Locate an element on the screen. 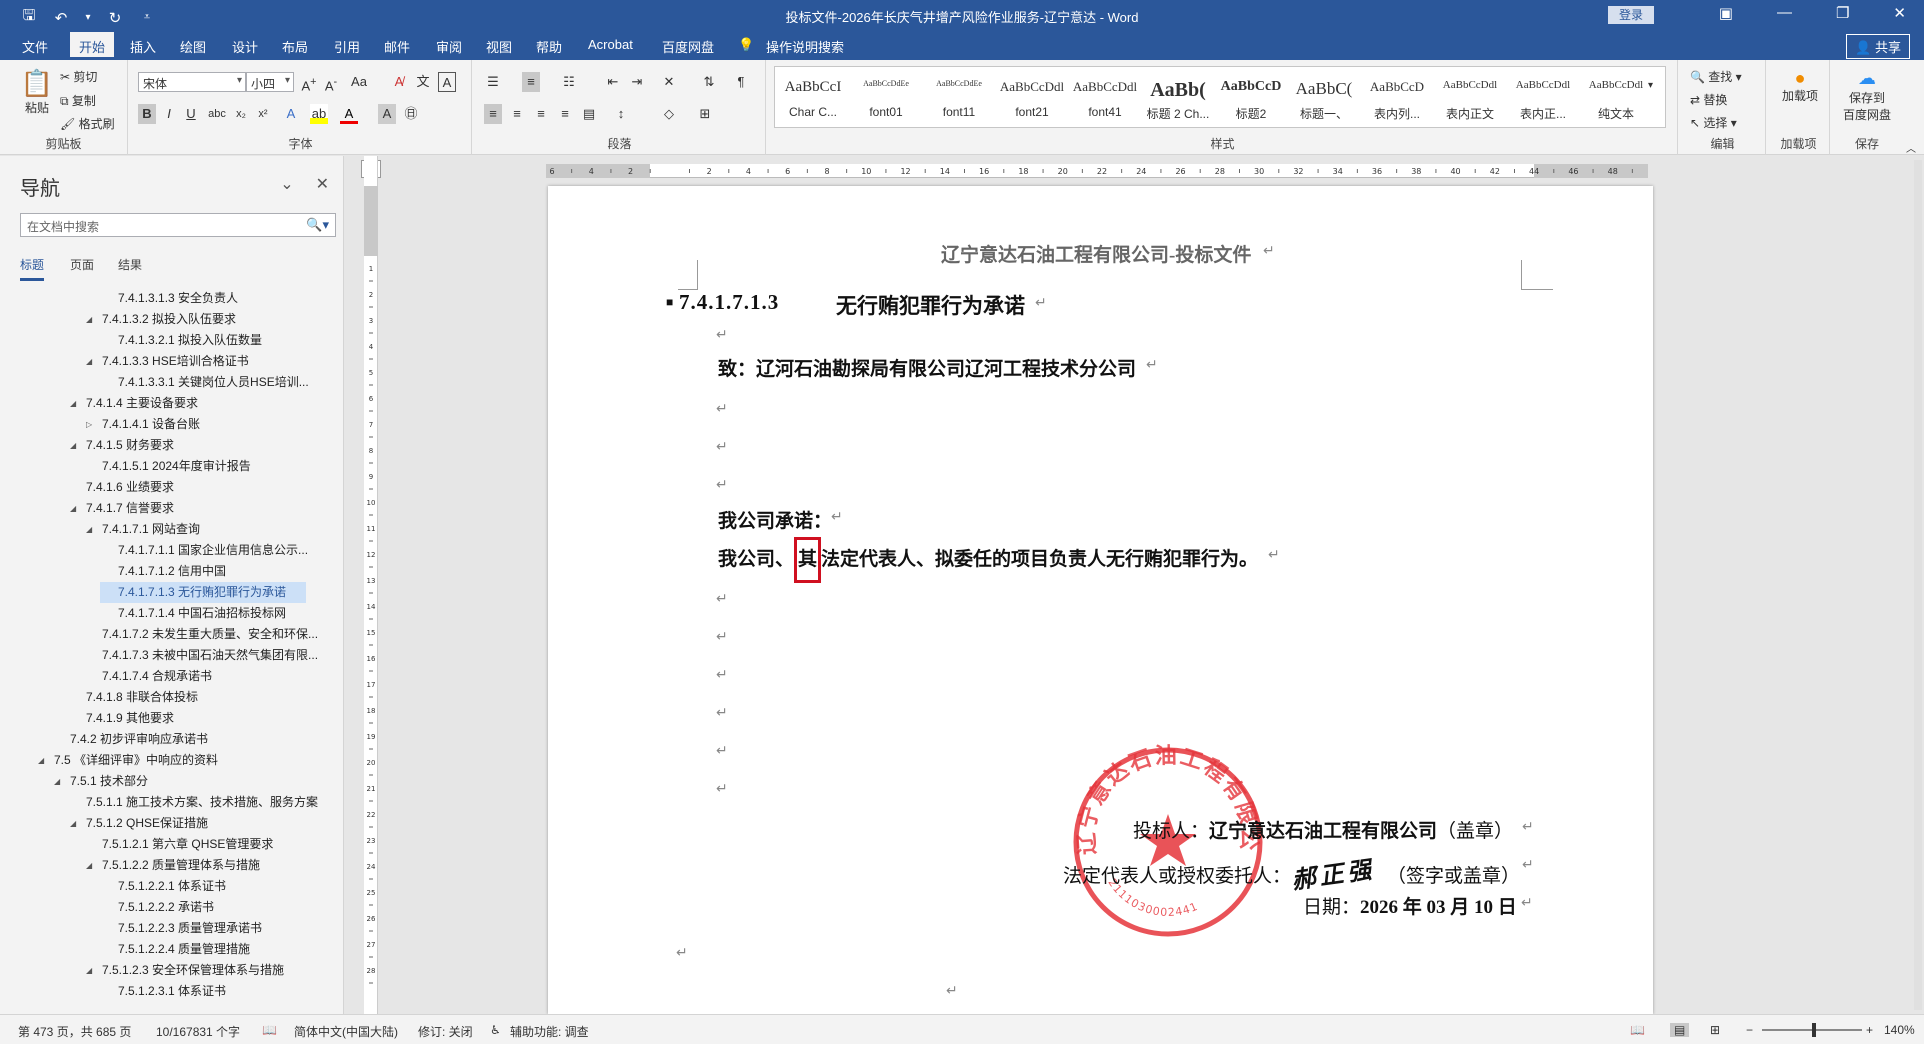  shading-icon: ◇ is located at coordinates (669, 114).